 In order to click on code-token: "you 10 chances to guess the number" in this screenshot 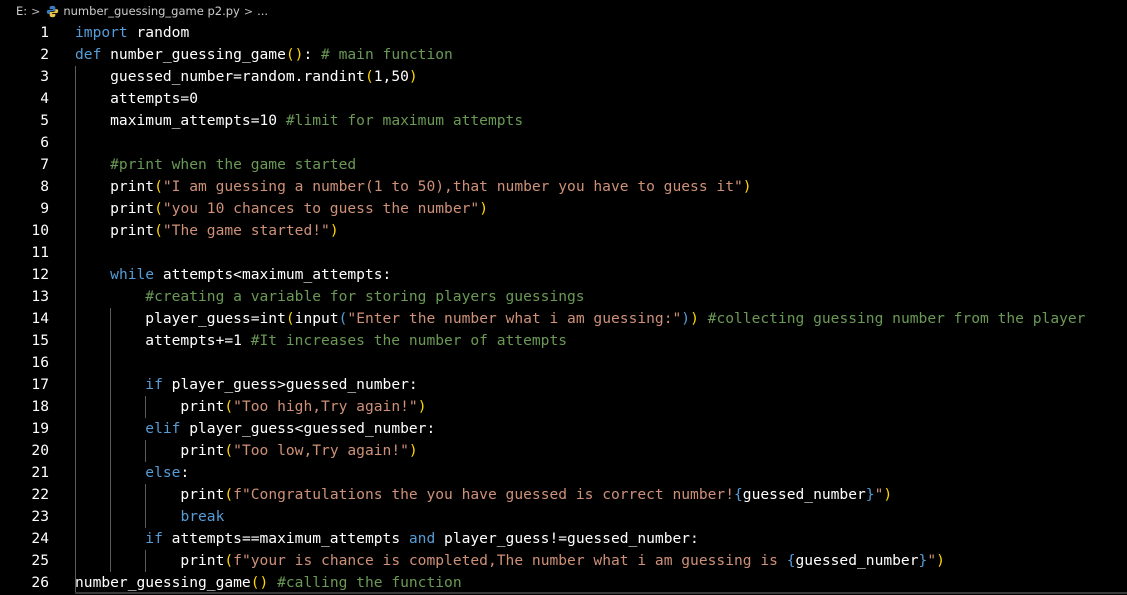, I will do `click(321, 208)`.